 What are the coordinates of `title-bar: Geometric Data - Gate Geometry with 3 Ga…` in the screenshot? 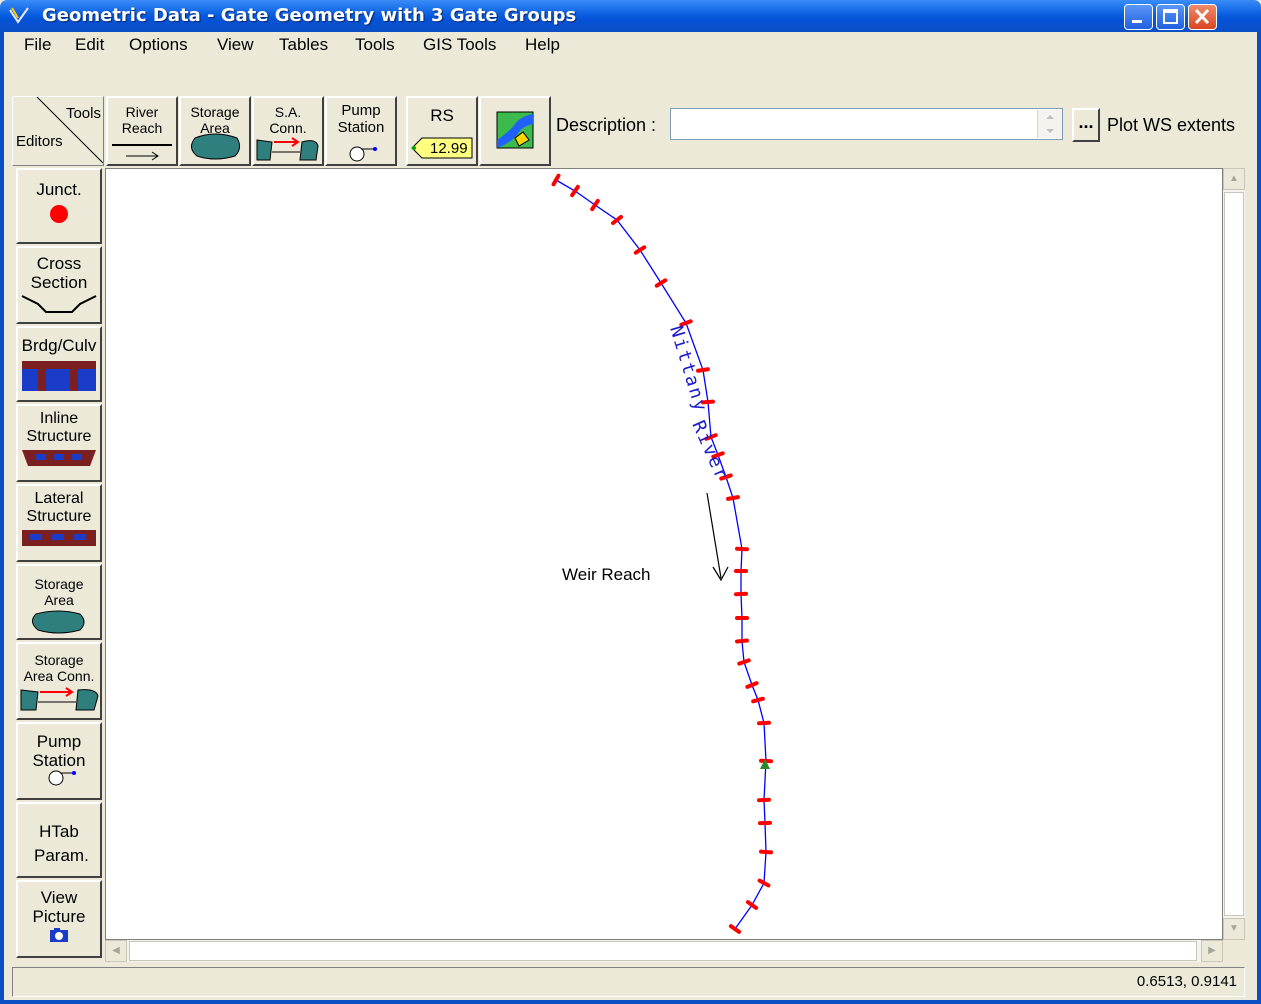 It's located at (630, 16).